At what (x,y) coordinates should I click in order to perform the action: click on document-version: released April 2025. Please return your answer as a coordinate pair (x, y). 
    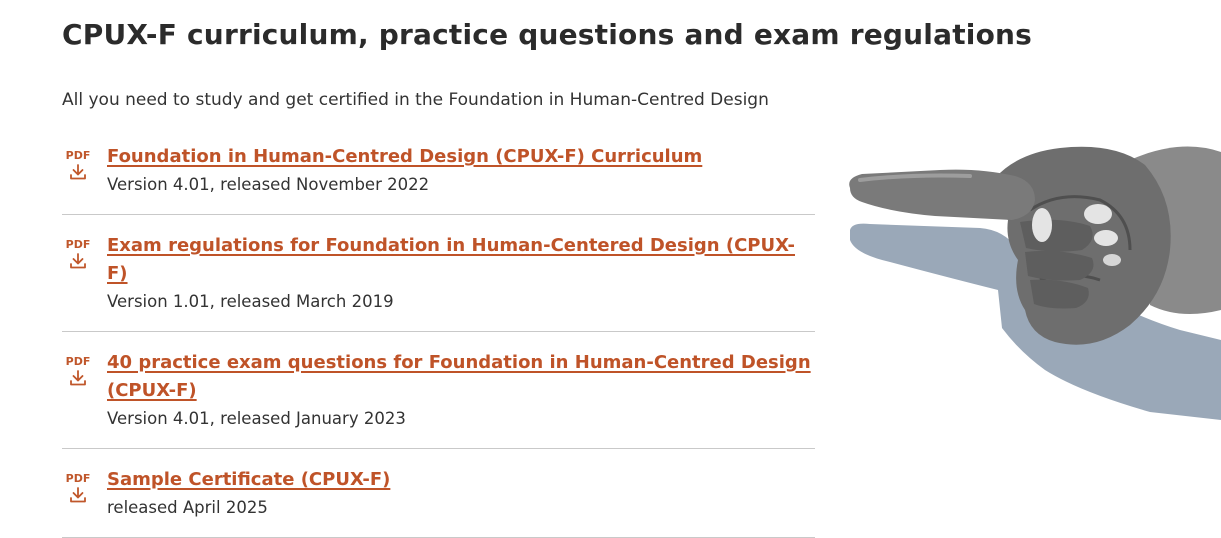
    Looking at the image, I should click on (187, 507).